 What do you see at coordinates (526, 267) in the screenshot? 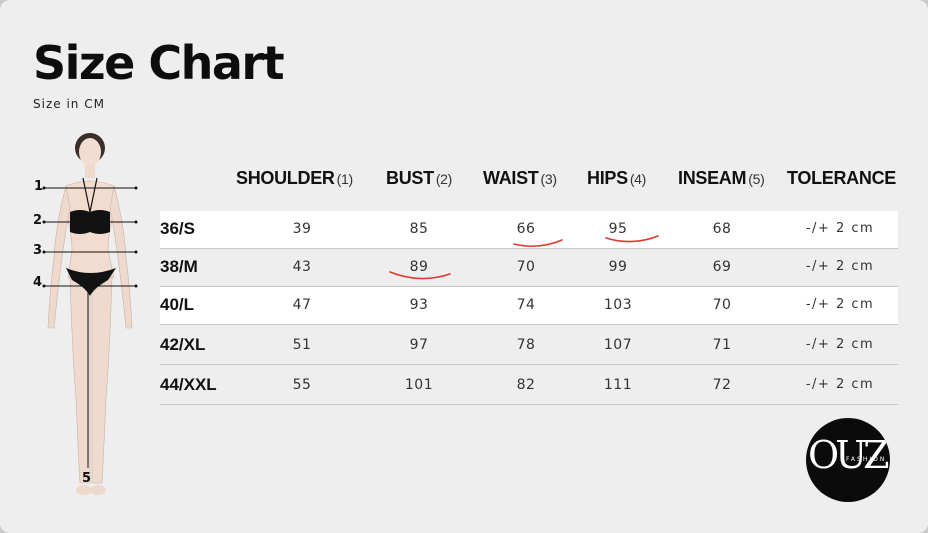
I see `waist-value: 70` at bounding box center [526, 267].